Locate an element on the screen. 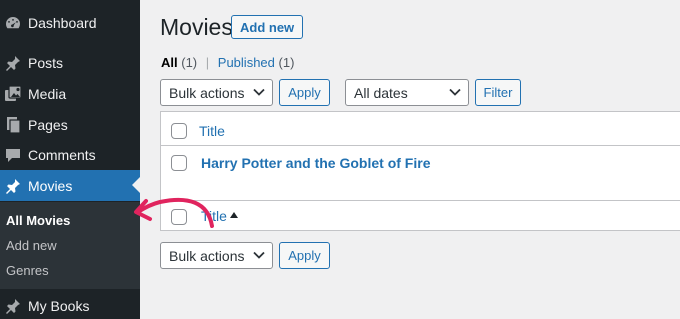  menu-item-comments: Comments is located at coordinates (70, 154).